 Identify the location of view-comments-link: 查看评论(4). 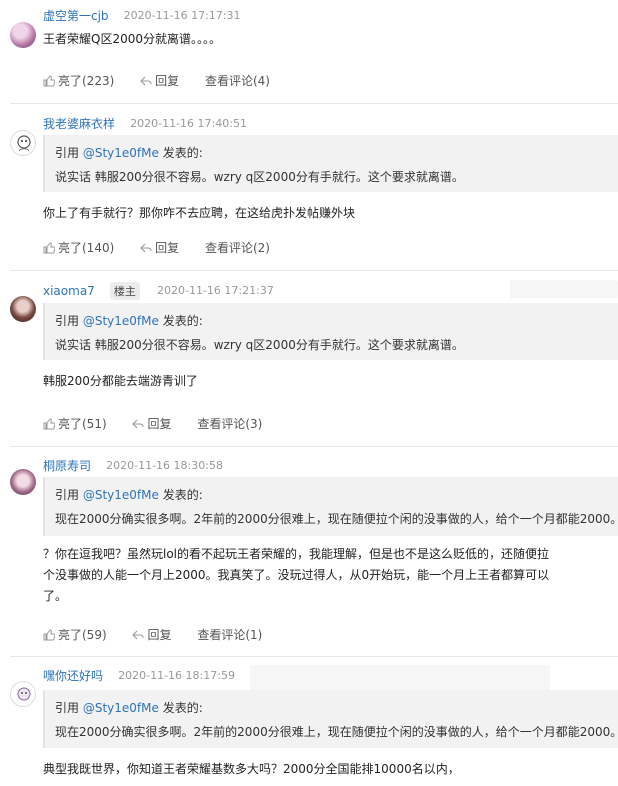
(237, 80).